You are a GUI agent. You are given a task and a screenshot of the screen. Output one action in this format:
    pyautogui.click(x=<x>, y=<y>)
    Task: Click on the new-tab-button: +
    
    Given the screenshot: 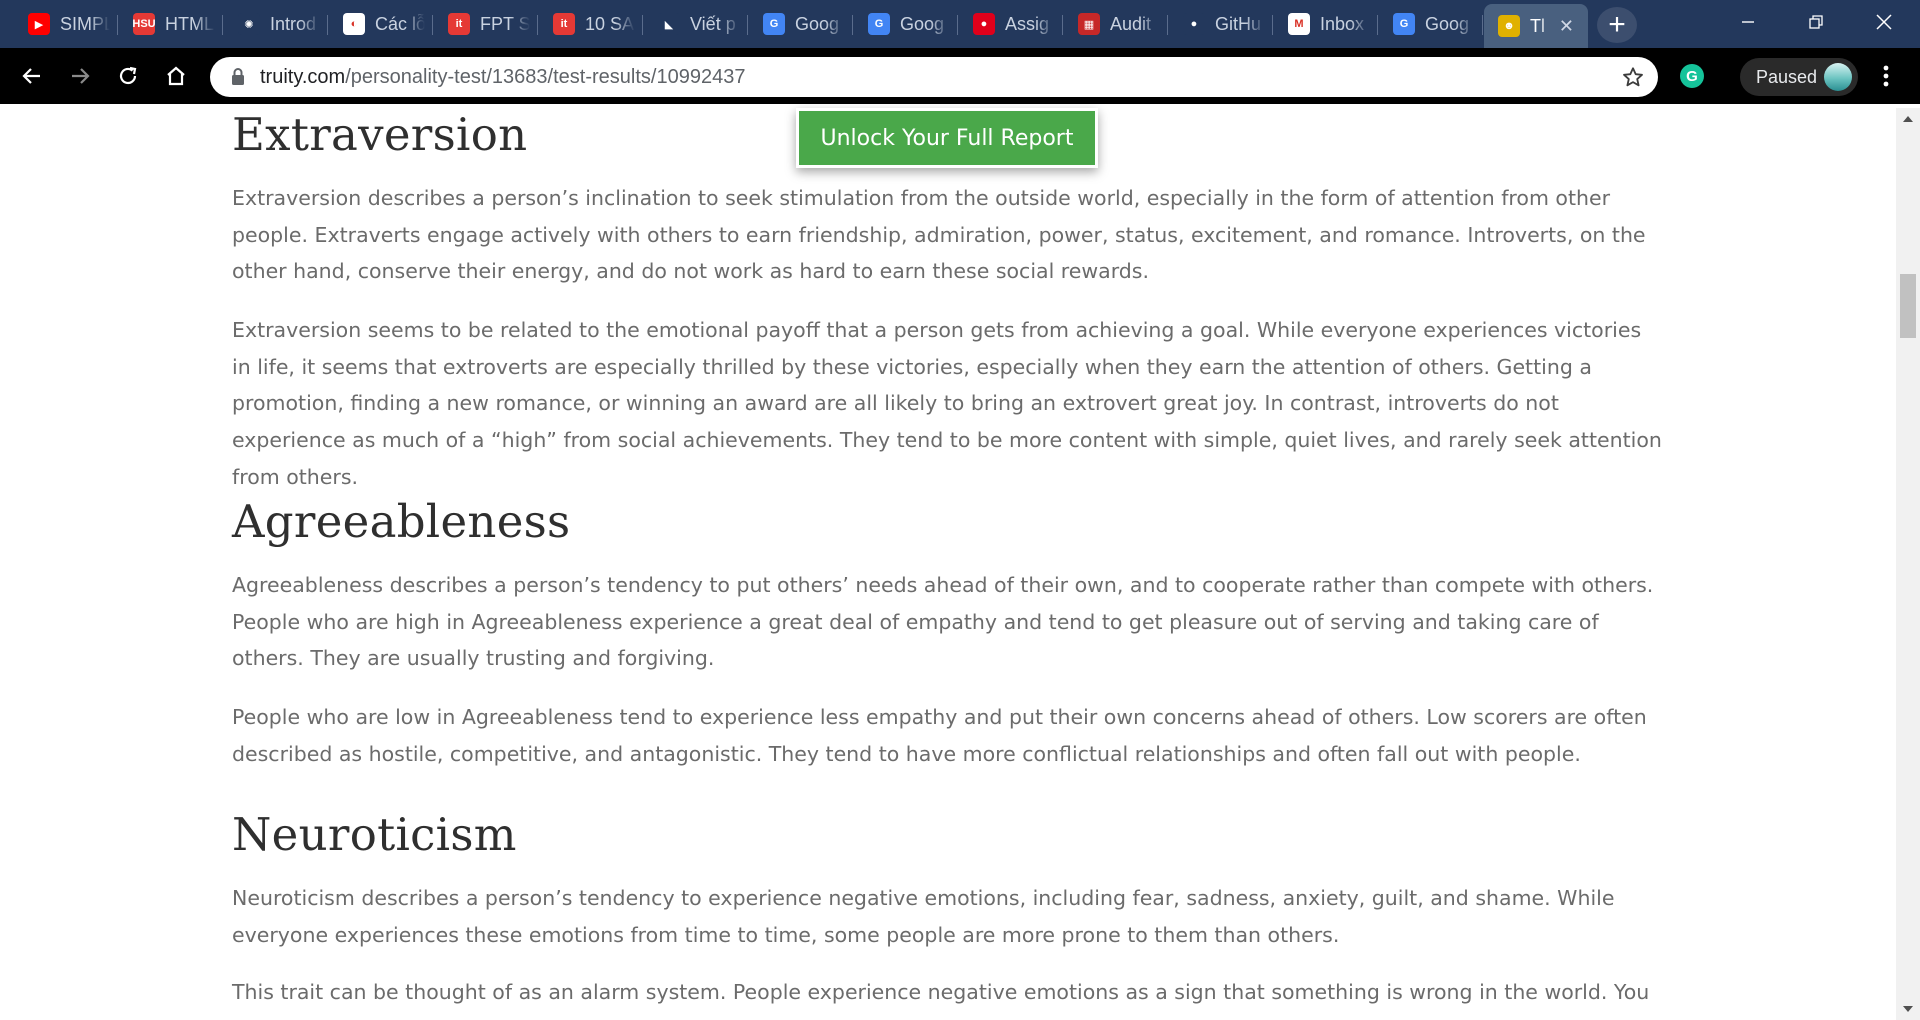 What is the action you would take?
    pyautogui.click(x=1617, y=25)
    